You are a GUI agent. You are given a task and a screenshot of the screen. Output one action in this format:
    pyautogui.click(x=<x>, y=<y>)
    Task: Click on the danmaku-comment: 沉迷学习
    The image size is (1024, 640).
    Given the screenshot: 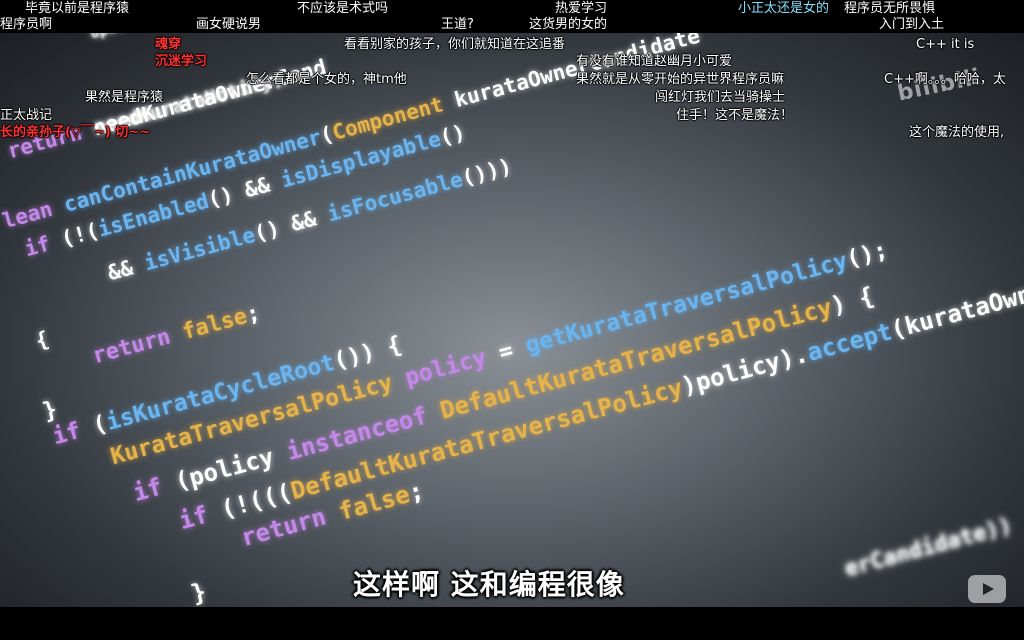 What is the action you would take?
    pyautogui.click(x=181, y=61)
    